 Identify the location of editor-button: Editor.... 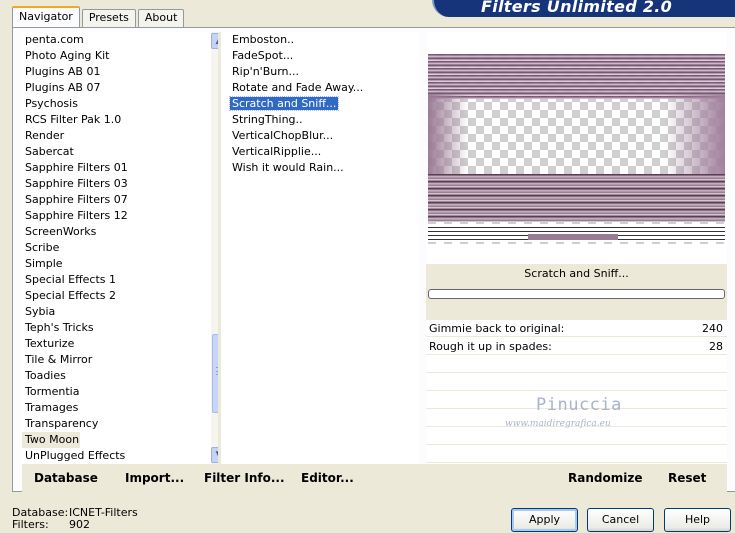
(327, 478).